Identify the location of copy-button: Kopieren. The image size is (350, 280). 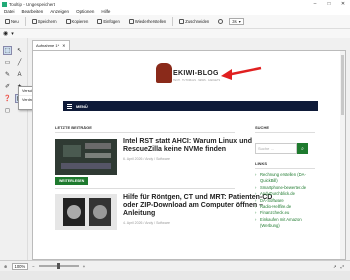
(77, 21).